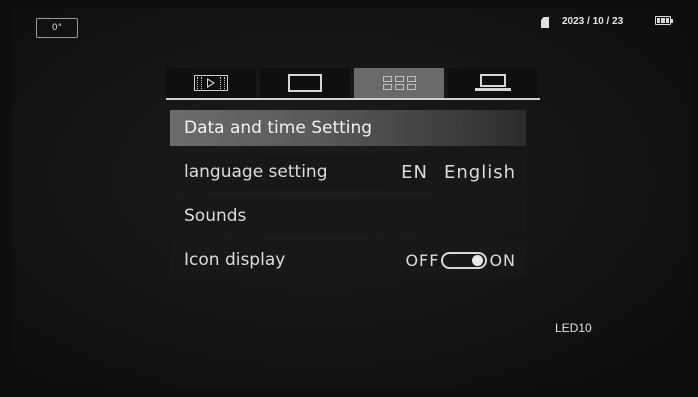 The height and width of the screenshot is (397, 698). I want to click on language-code: EN, so click(414, 172).